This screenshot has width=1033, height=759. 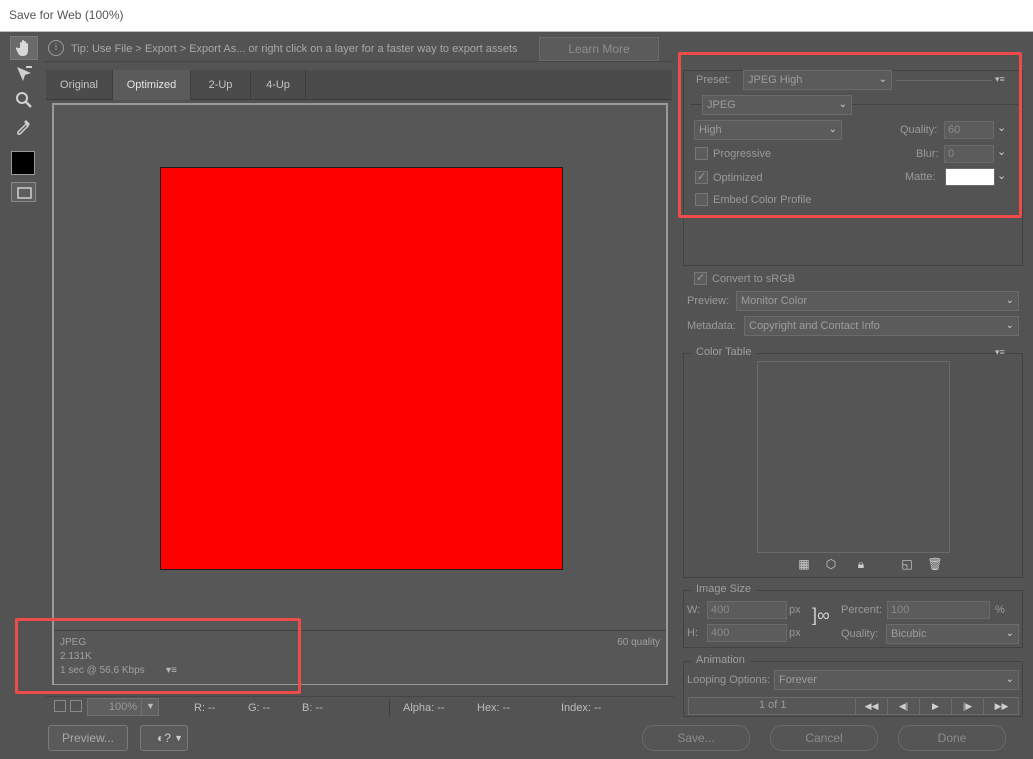 I want to click on readout-hex: Hex: --, so click(x=493, y=708).